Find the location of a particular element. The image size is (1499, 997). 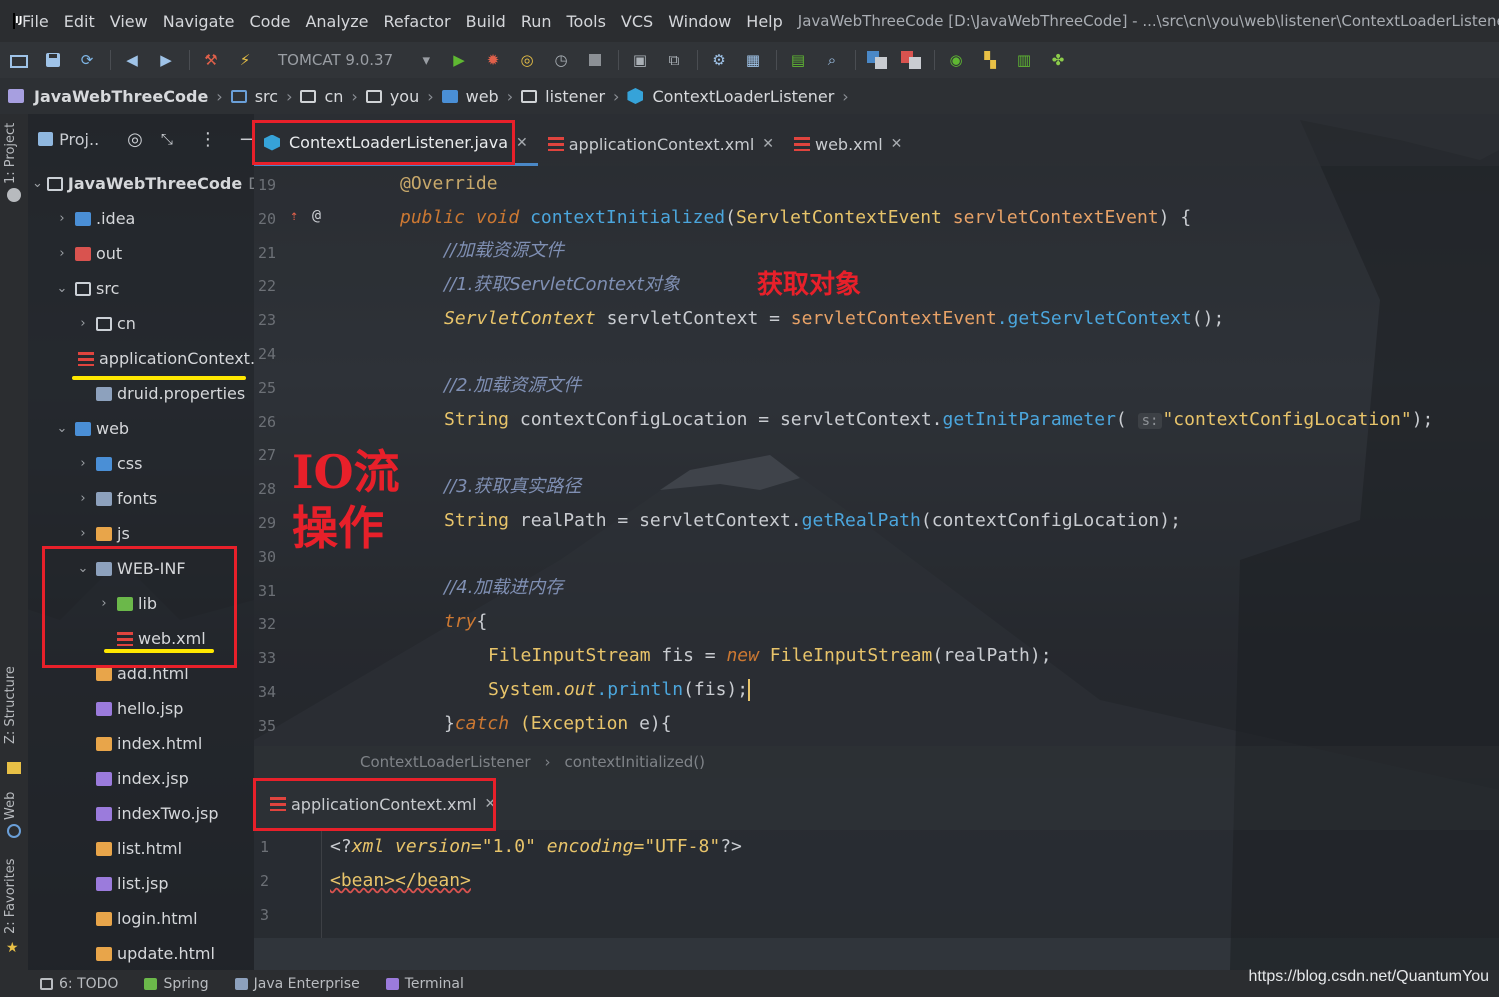

menu-build: Build is located at coordinates (486, 21).